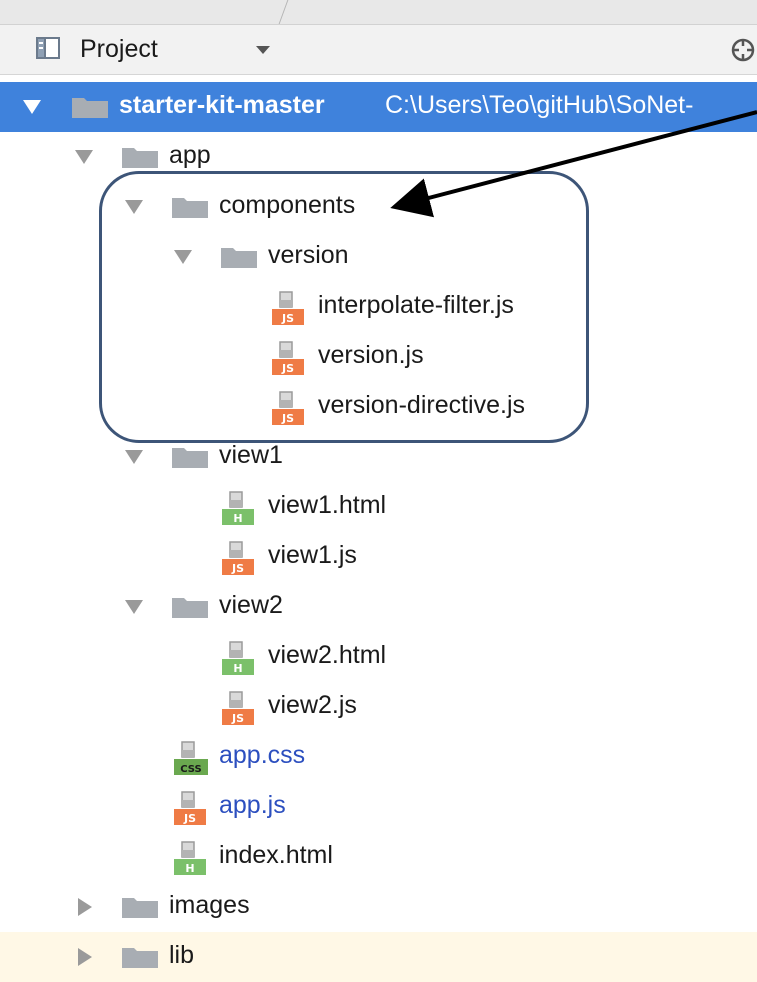  What do you see at coordinates (378, 857) in the screenshot?
I see `tree-node-index-html: H index.html` at bounding box center [378, 857].